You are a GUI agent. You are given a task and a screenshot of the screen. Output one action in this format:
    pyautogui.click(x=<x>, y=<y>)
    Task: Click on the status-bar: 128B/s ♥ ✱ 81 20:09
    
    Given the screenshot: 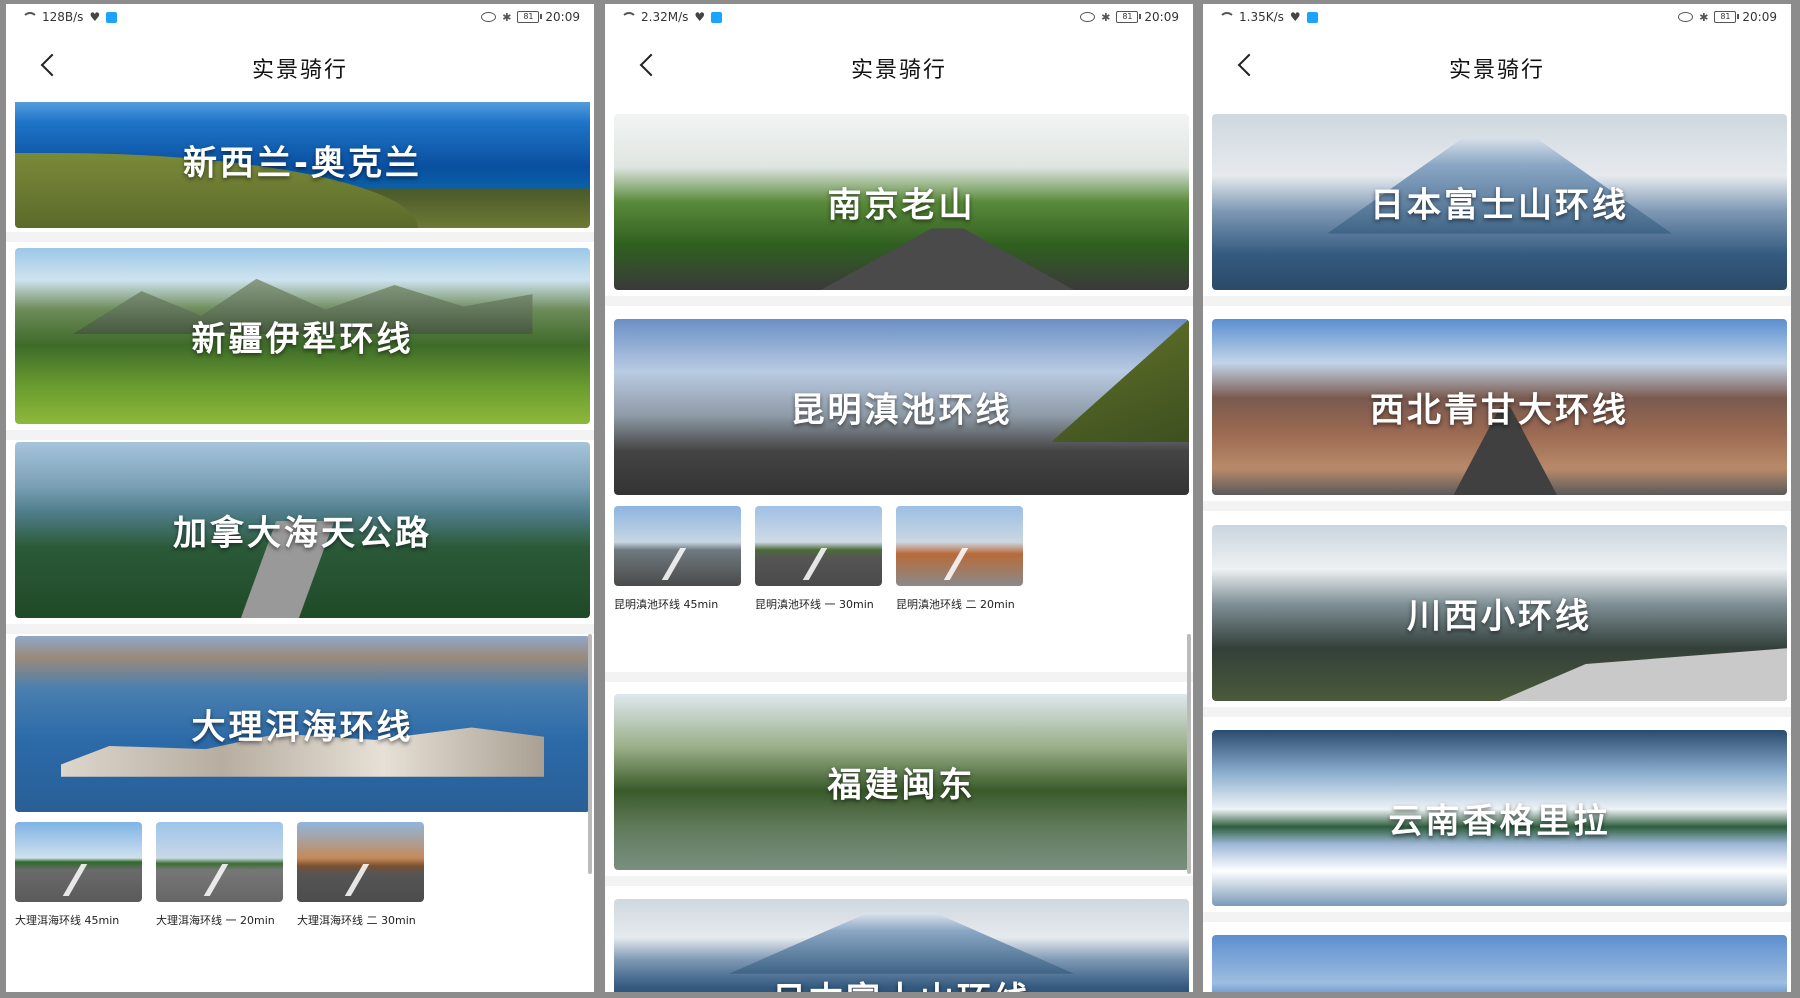 What is the action you would take?
    pyautogui.click(x=300, y=17)
    